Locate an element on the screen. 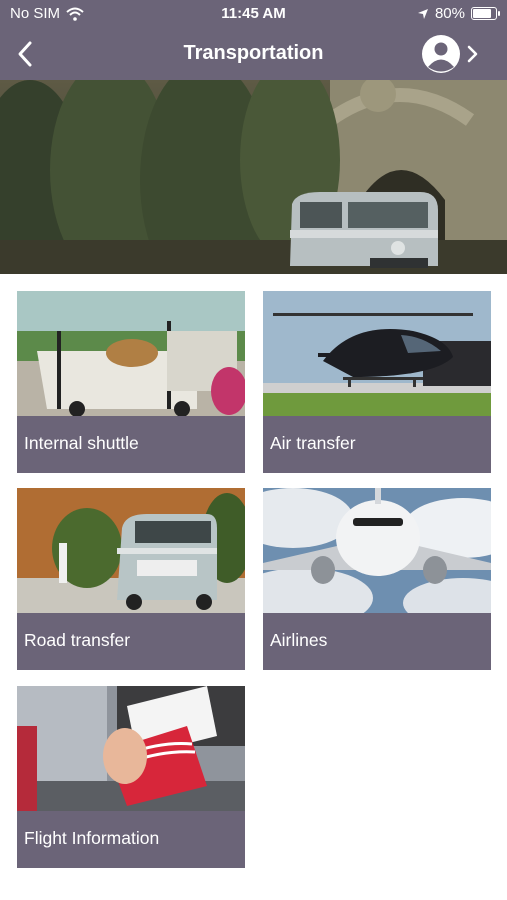 This screenshot has height=900, width=507. vw-van-photo is located at coordinates (131, 550).